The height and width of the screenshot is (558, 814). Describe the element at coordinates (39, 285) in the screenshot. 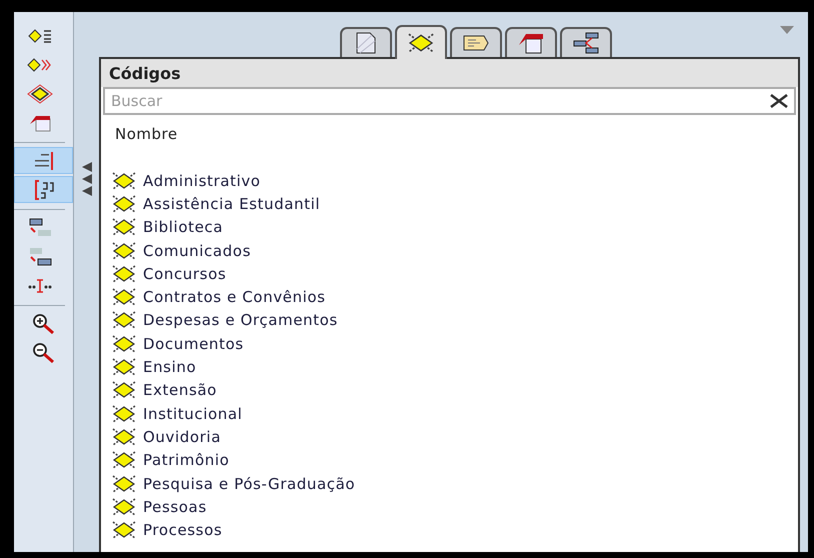

I see `text-cursor-icon` at that location.